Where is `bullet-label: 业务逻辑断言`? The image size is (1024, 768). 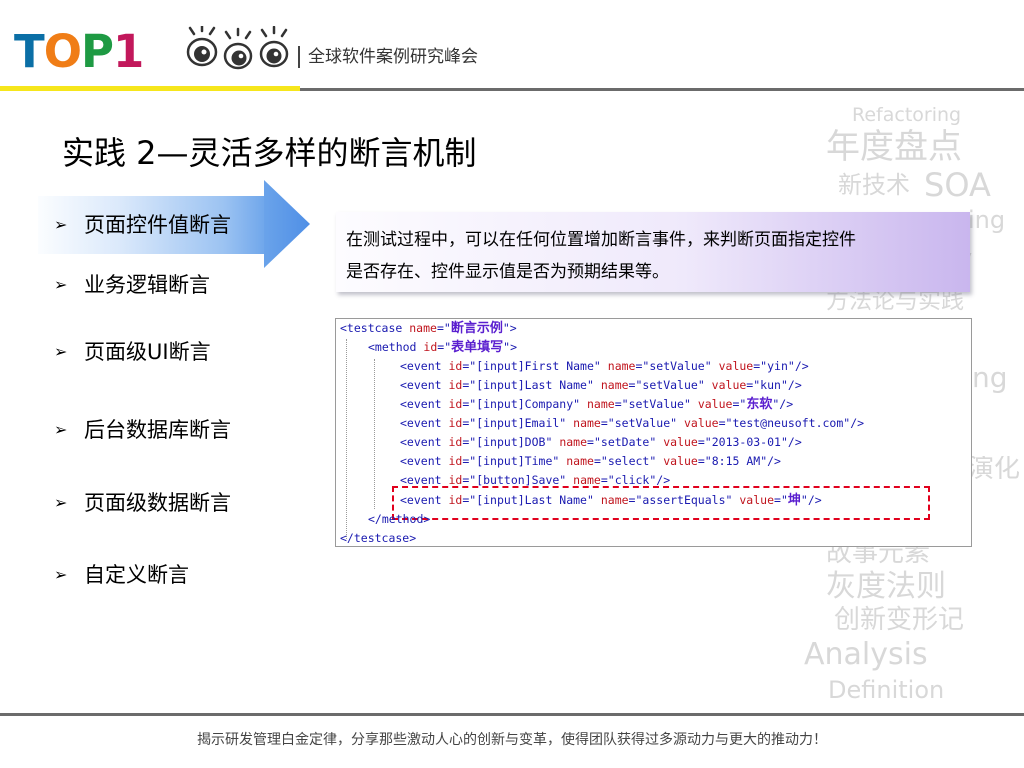 bullet-label: 业务逻辑断言 is located at coordinates (147, 285).